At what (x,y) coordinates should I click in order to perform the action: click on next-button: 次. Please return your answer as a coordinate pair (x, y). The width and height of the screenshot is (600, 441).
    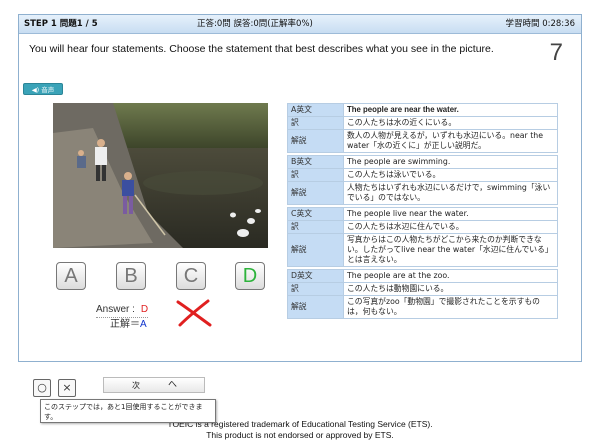
    Looking at the image, I should click on (136, 385).